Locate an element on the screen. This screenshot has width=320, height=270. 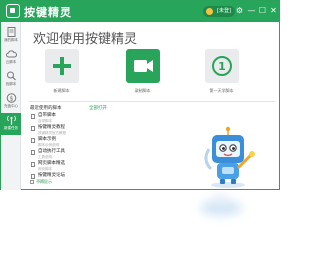
blurred-area is located at coordinates (220, 200).